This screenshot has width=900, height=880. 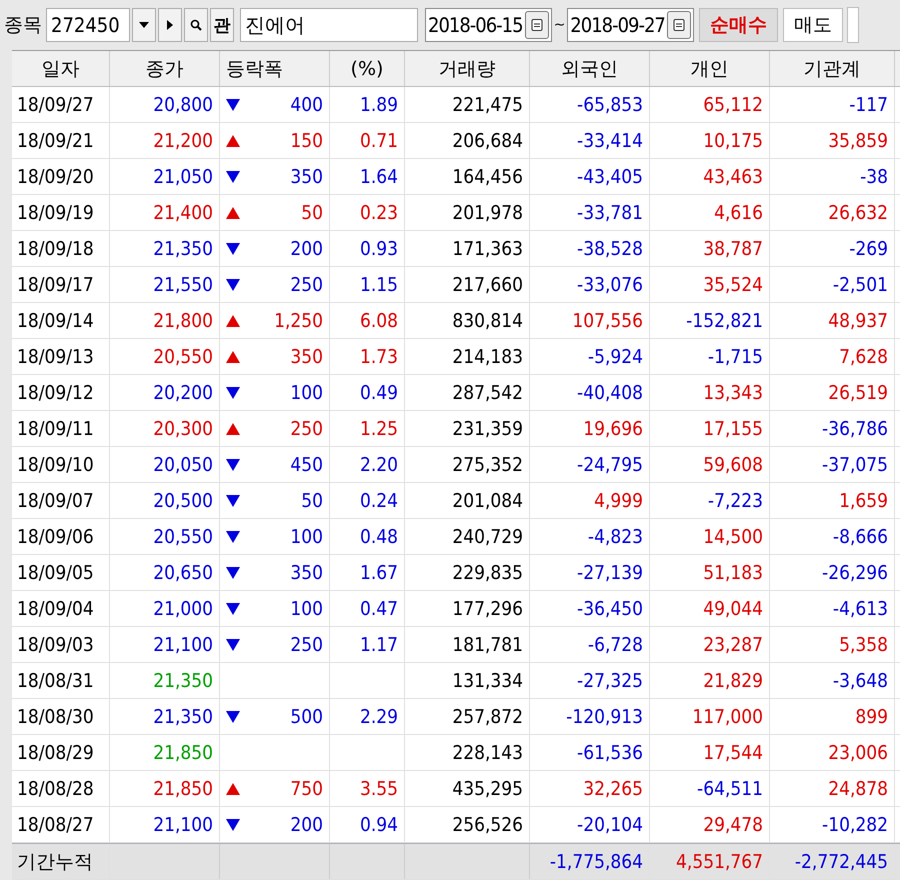 I want to click on net-buy-cell: 13,343, so click(x=710, y=392).